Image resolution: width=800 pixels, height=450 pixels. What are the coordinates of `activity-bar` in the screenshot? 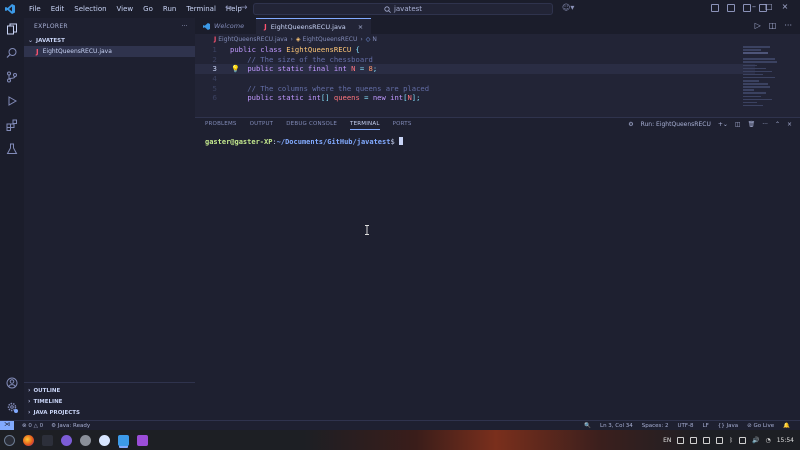 It's located at (12, 219).